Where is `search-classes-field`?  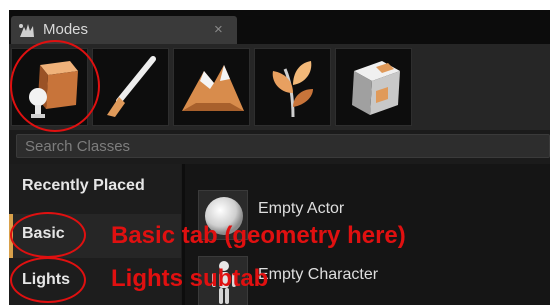
search-classes-field is located at coordinates (283, 146).